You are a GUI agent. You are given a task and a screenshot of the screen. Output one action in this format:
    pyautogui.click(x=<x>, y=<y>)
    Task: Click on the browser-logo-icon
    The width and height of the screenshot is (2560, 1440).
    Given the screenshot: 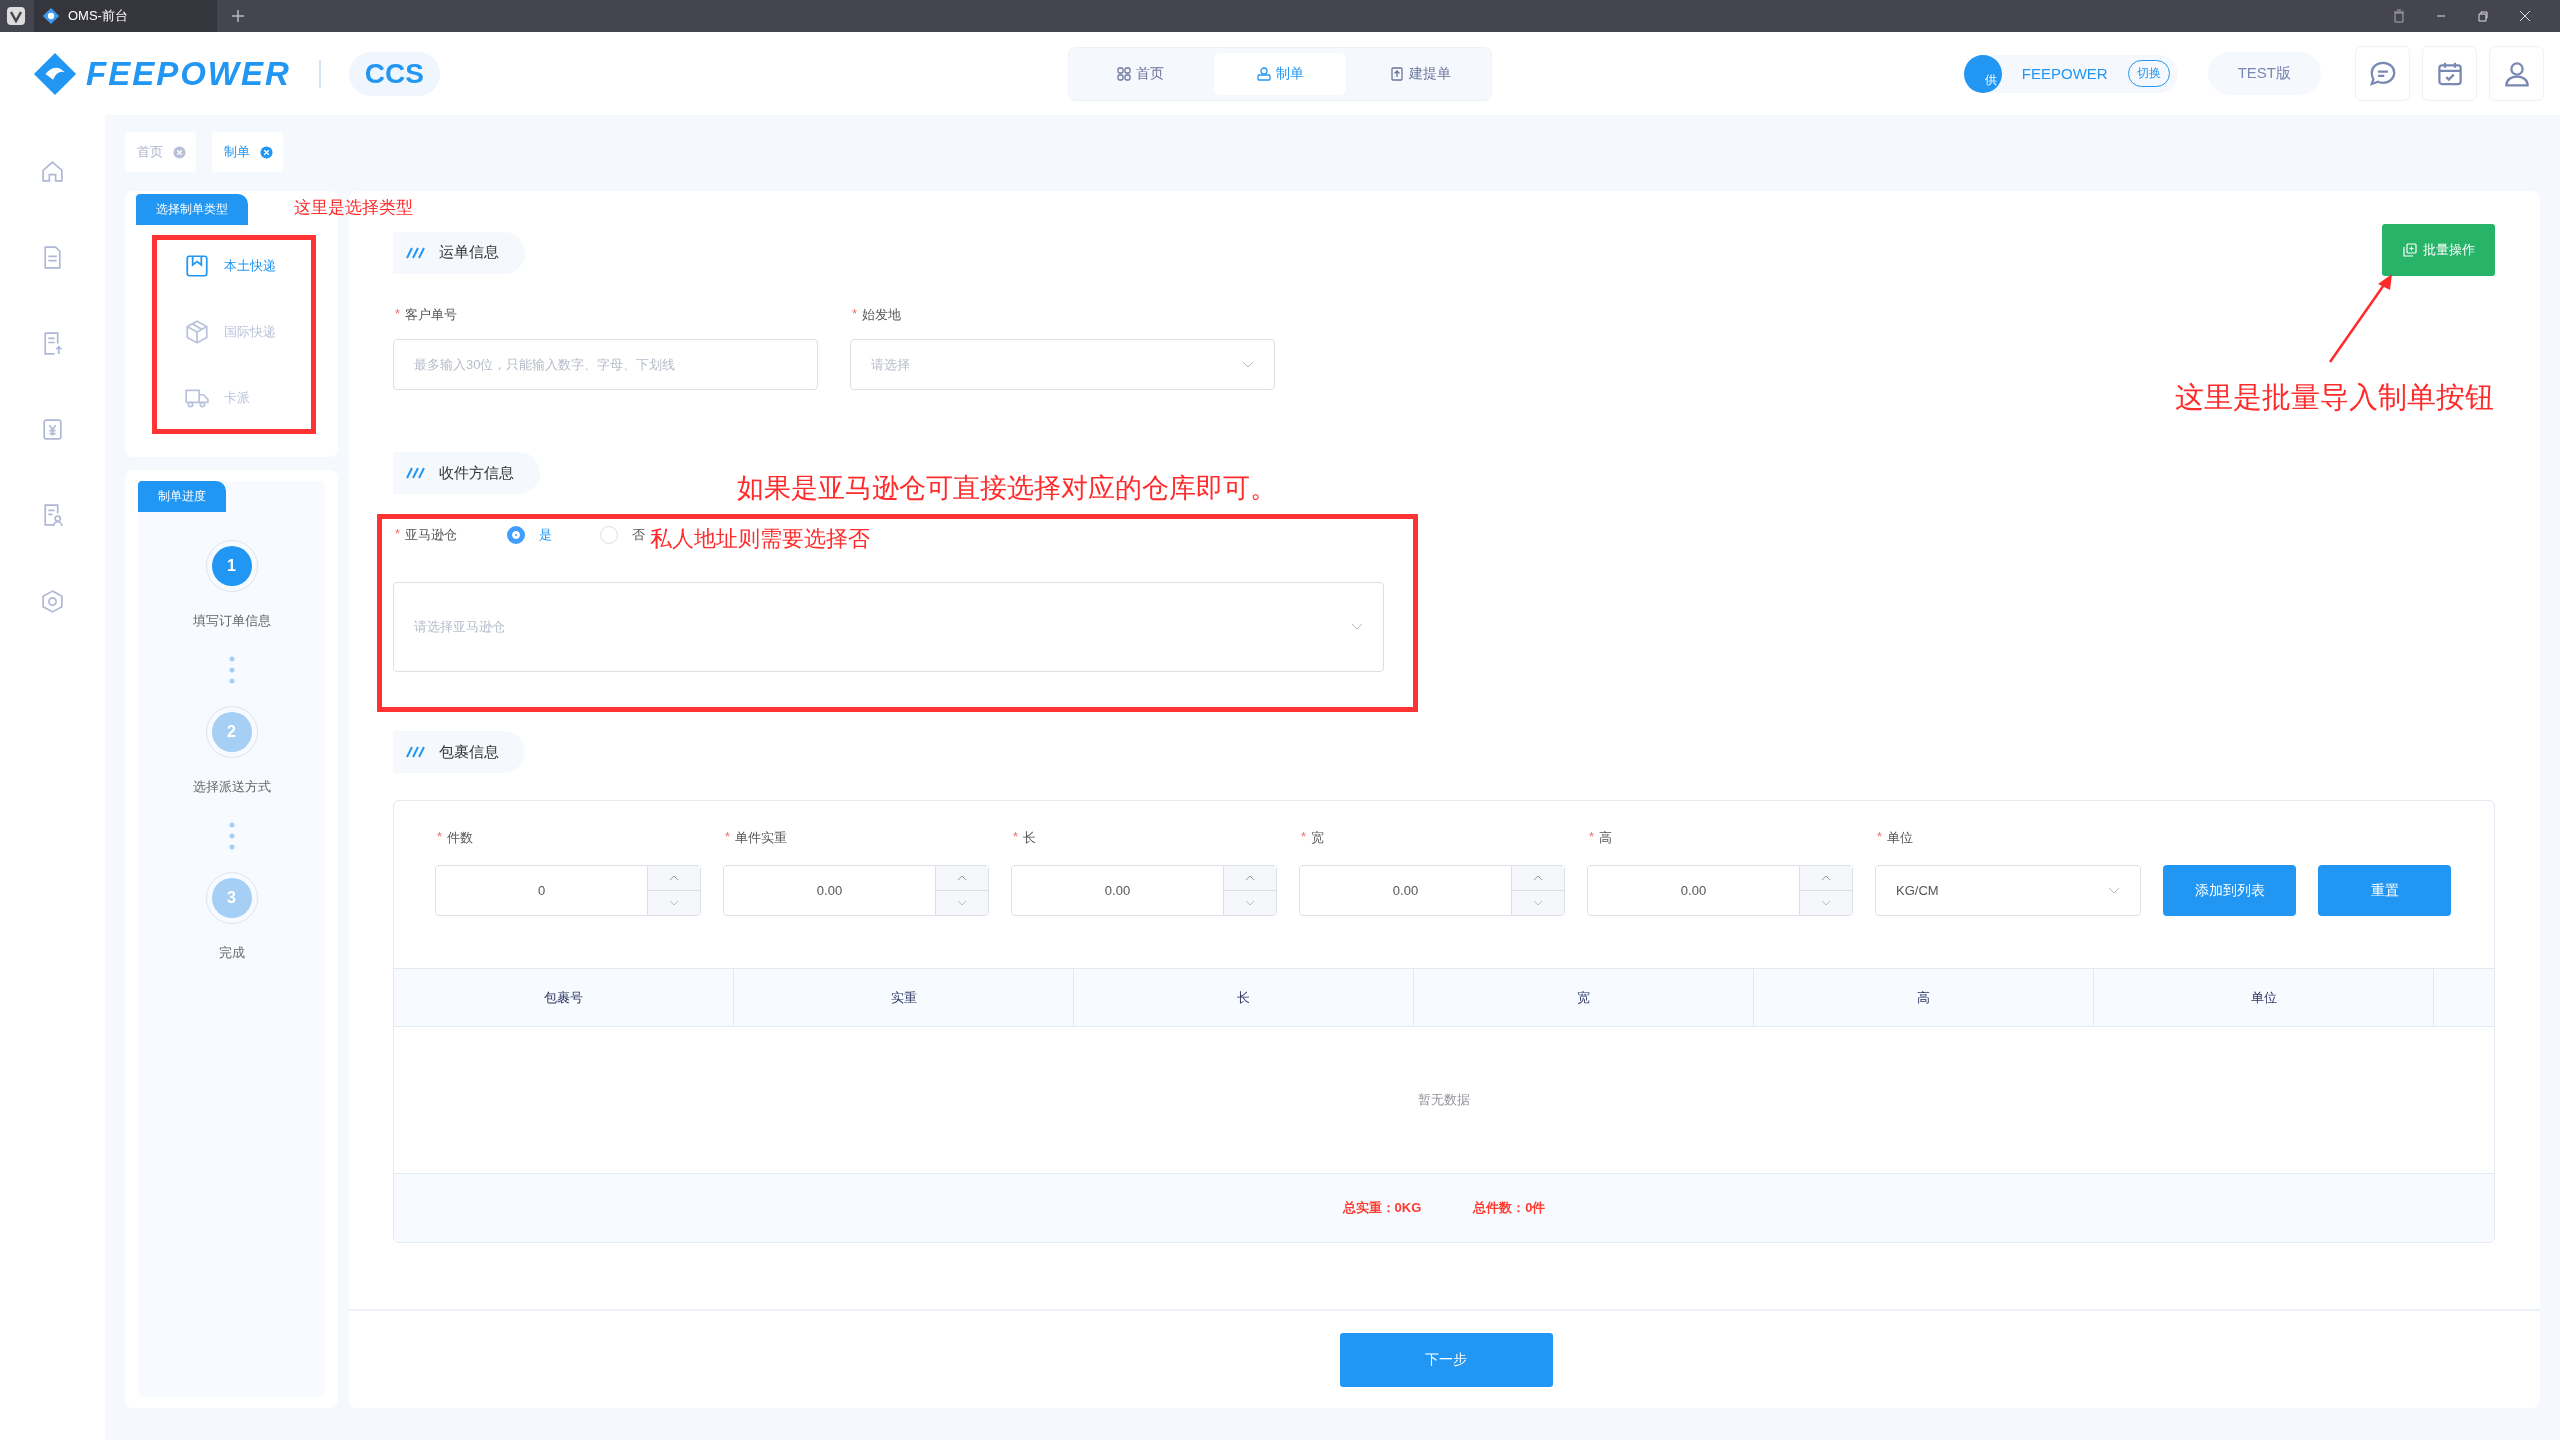 What is the action you would take?
    pyautogui.click(x=16, y=16)
    